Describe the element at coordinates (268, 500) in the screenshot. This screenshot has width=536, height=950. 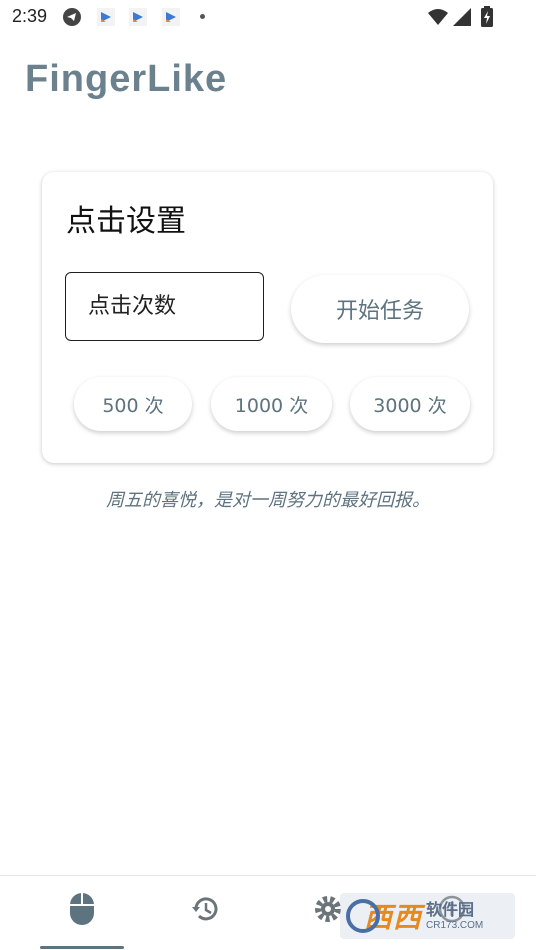
I see `daily-quote: 周五的喜悦，是对一周努力的最好回报。` at that location.